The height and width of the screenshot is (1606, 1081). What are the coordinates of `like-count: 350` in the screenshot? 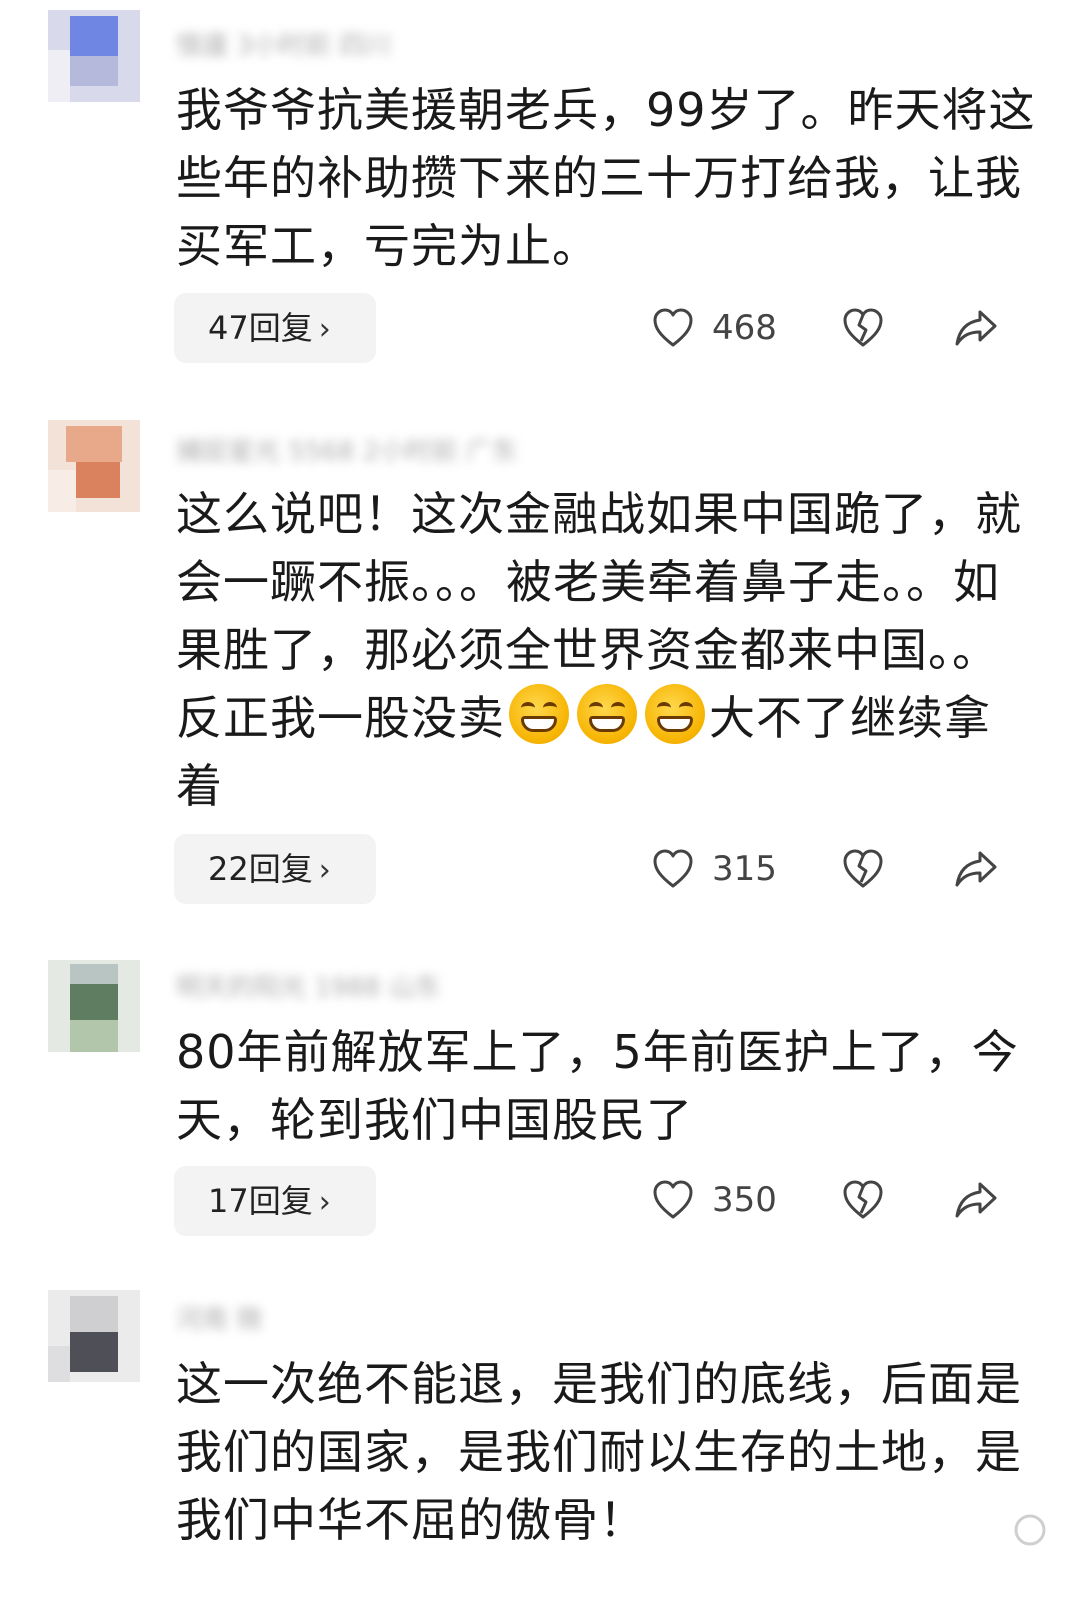 It's located at (744, 1200).